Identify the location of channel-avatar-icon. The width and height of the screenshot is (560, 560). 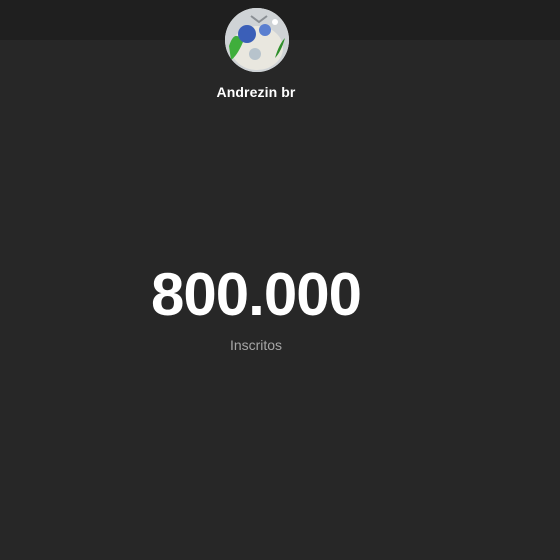
(257, 40).